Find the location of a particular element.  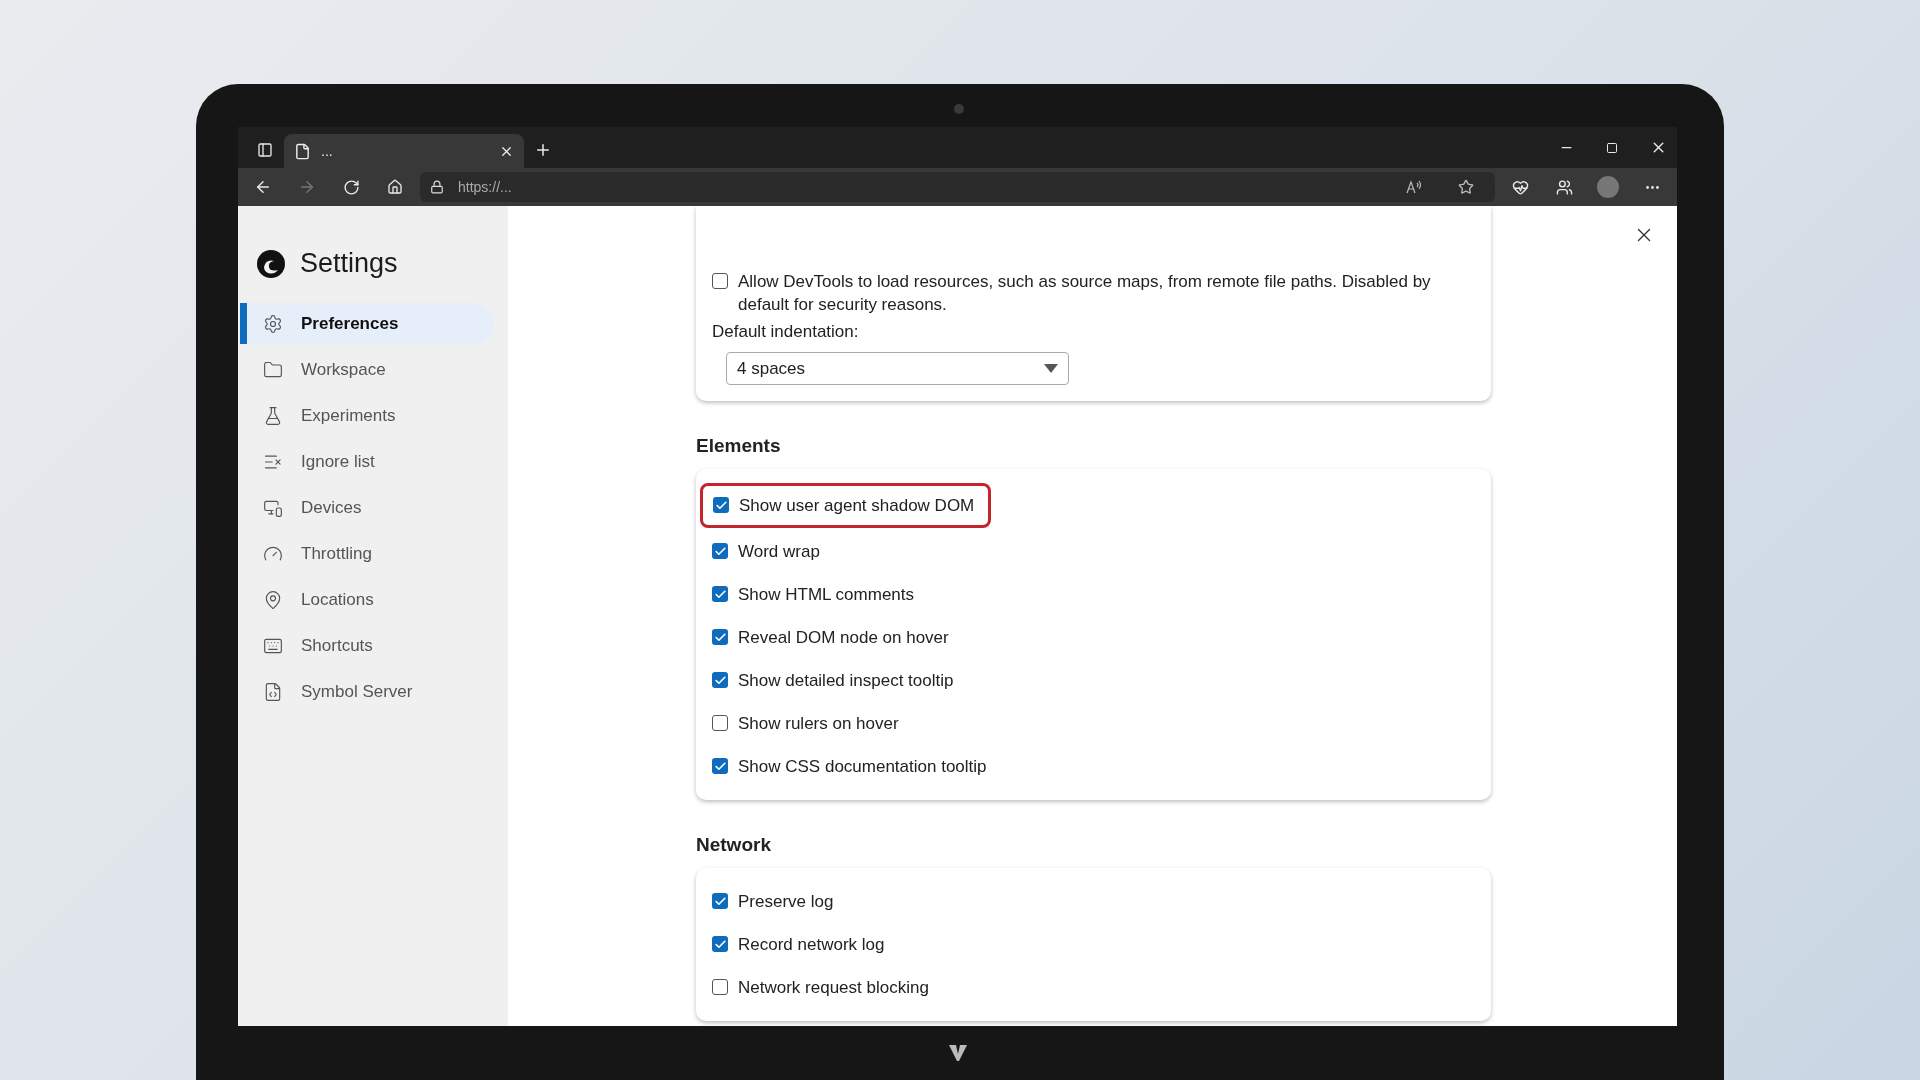

nav-item: Workspace is located at coordinates (367, 369).